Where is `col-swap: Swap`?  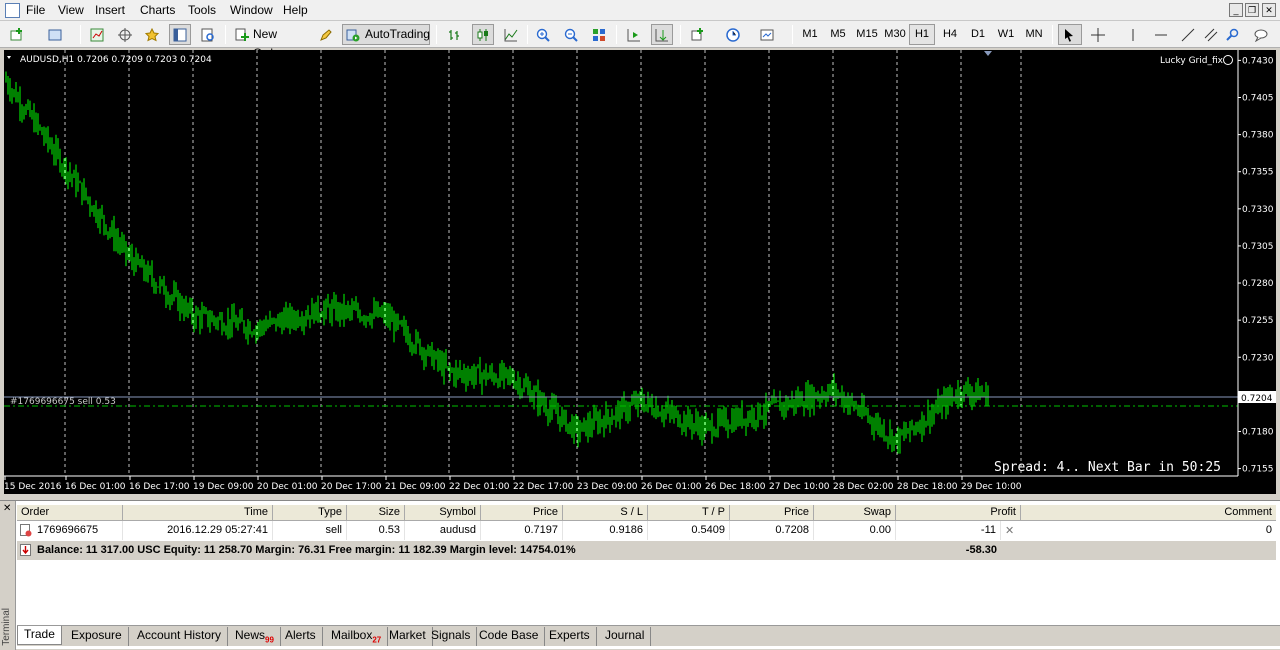 col-swap: Swap is located at coordinates (855, 513).